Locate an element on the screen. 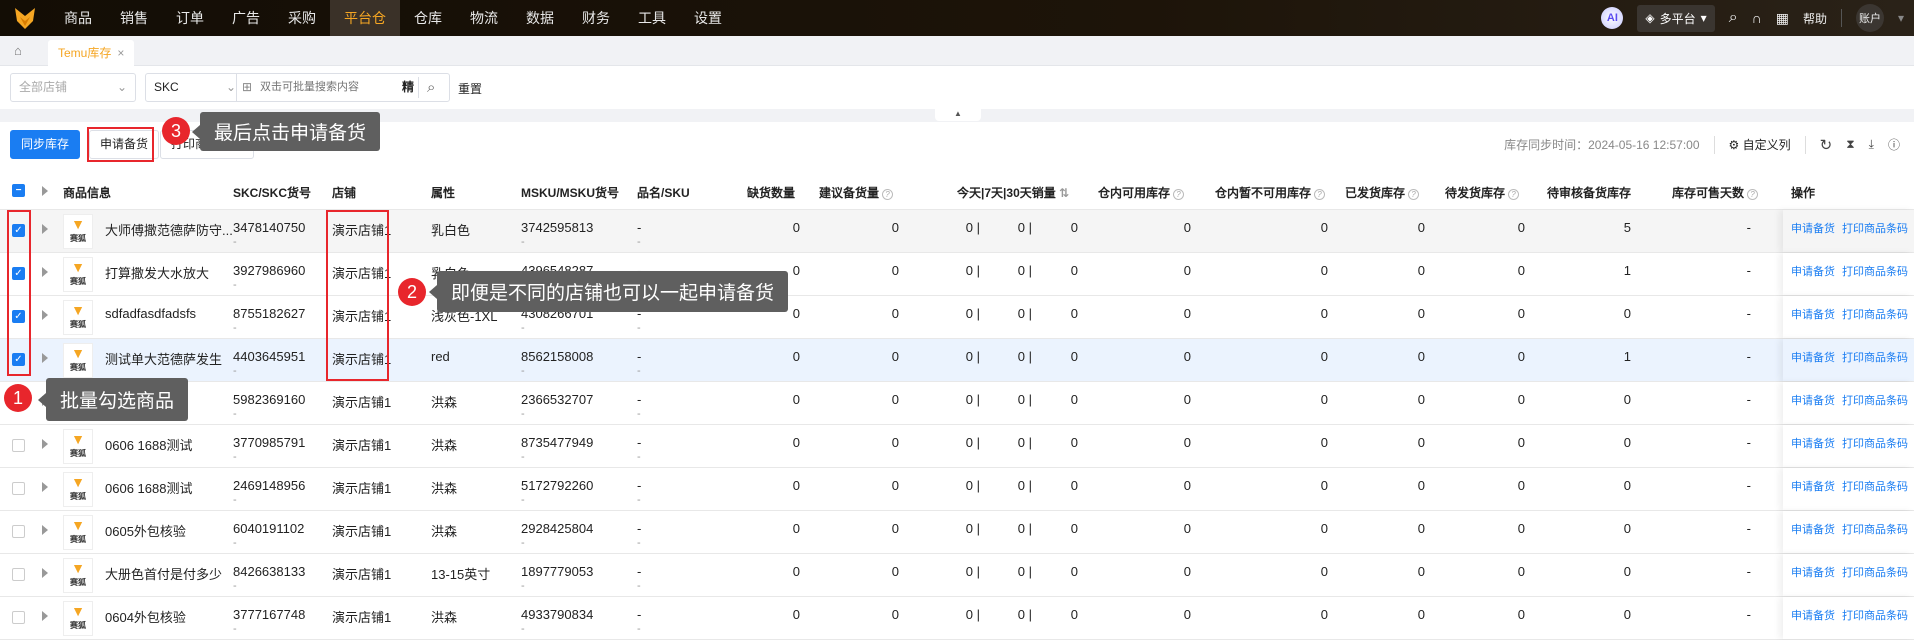 The image size is (1914, 640). custom-columns-button: ⚙ 自定义列 is located at coordinates (1760, 144).